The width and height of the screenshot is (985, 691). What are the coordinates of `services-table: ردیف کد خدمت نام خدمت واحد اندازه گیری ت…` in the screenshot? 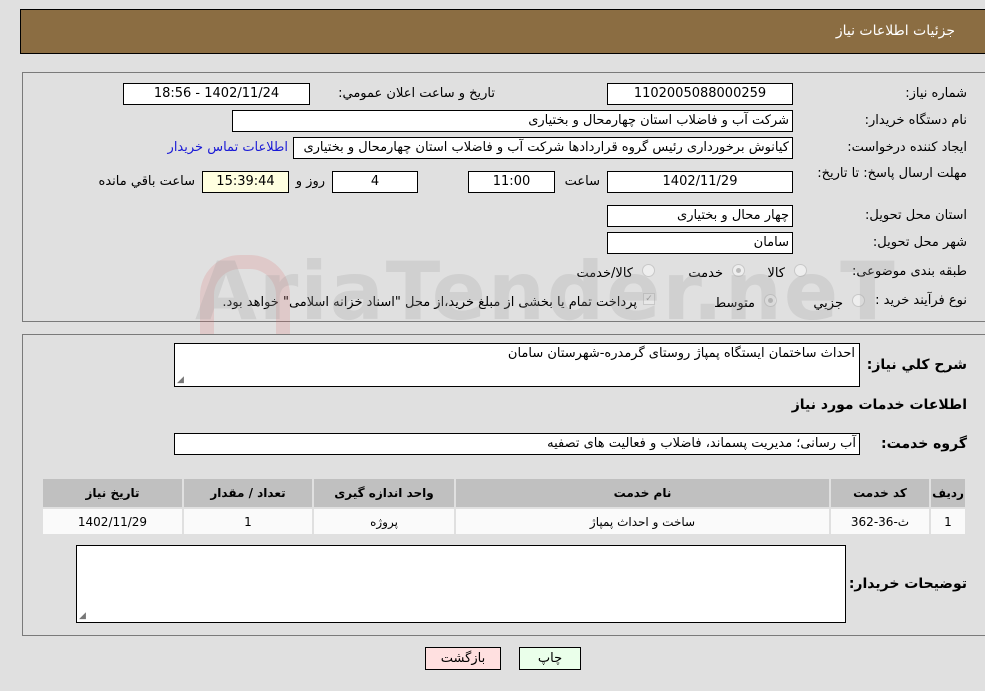 It's located at (504, 506).